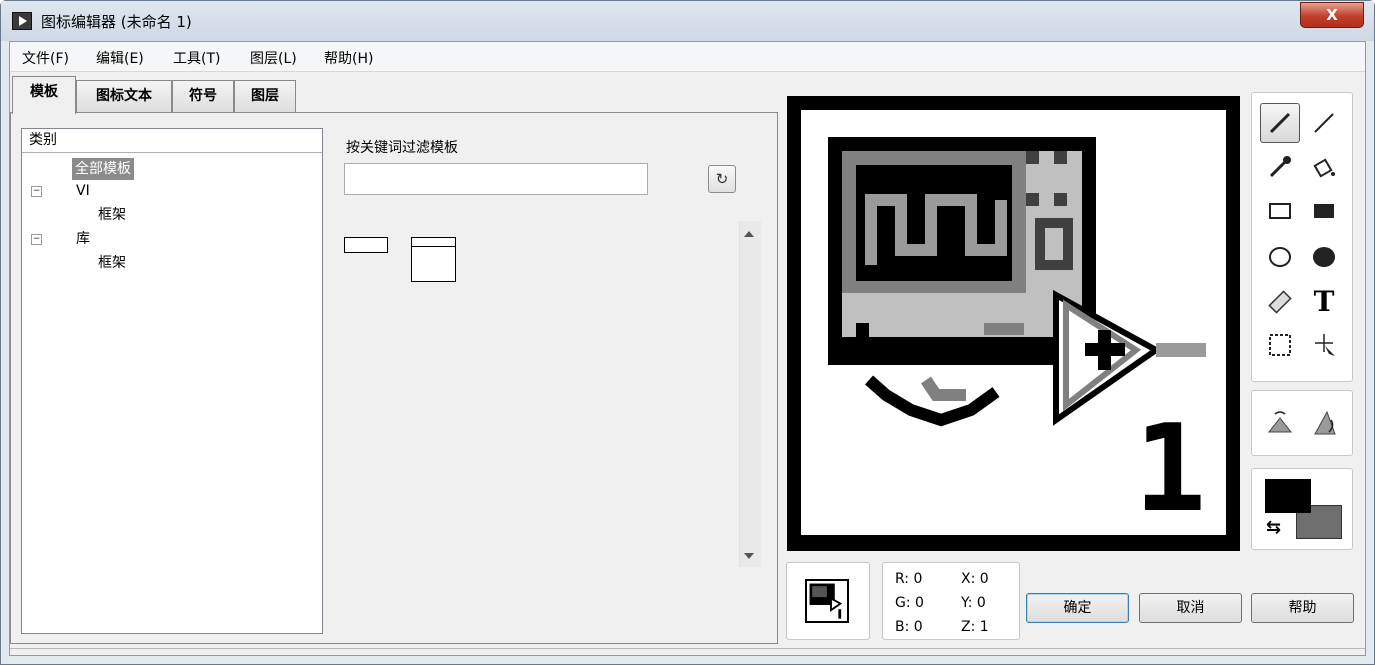 The width and height of the screenshot is (1375, 665). Describe the element at coordinates (120, 58) in the screenshot. I see `menu-edit: 编辑(E)` at that location.